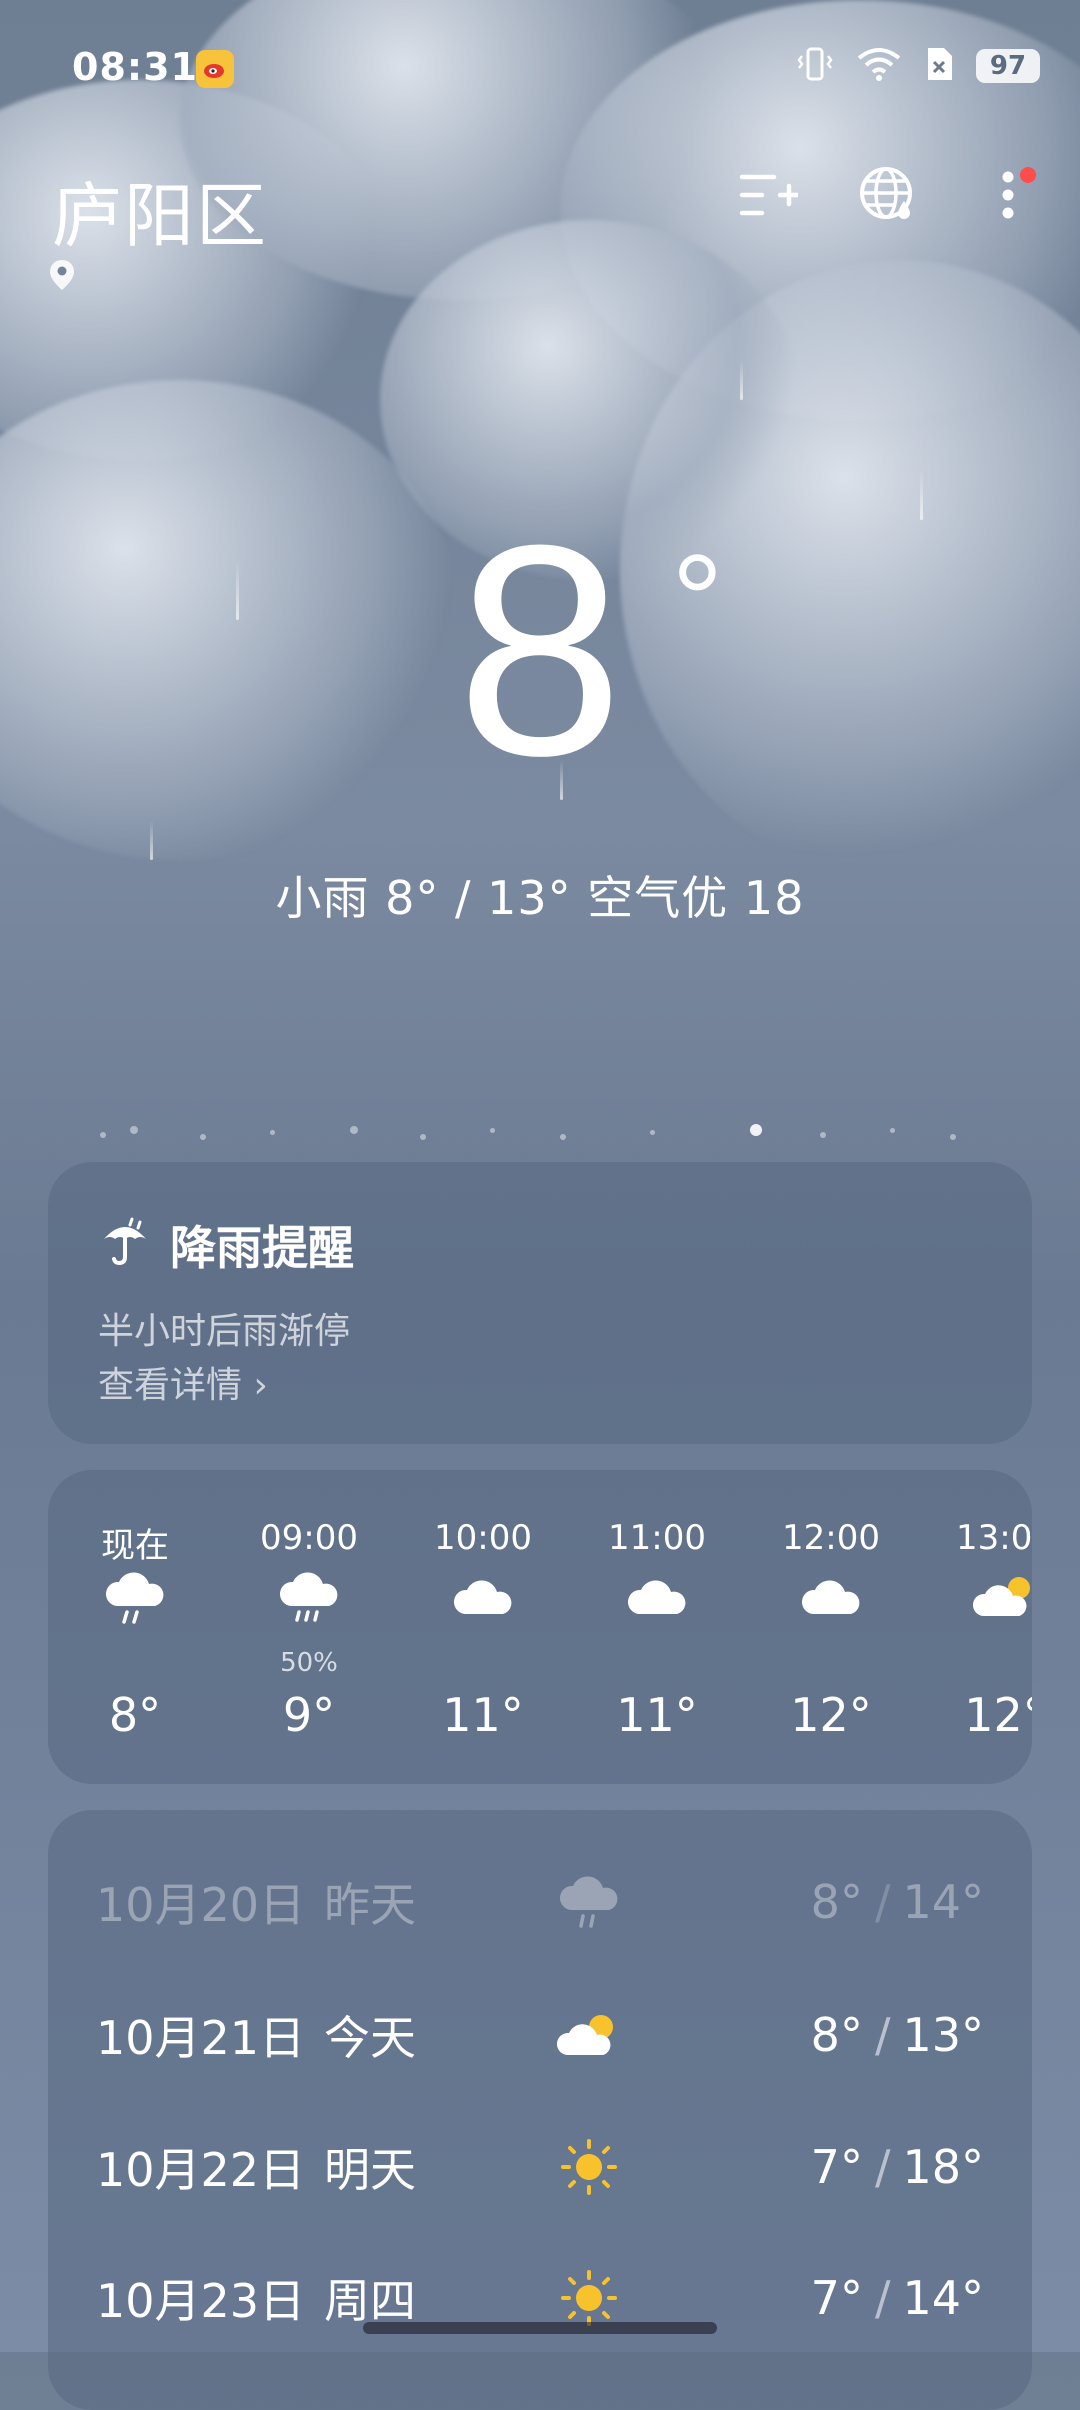 The width and height of the screenshot is (1080, 2410). Describe the element at coordinates (540, 1303) in the screenshot. I see `rain-alert-card: 降雨提醒 半小时后雨渐停 查看详情 ›` at that location.